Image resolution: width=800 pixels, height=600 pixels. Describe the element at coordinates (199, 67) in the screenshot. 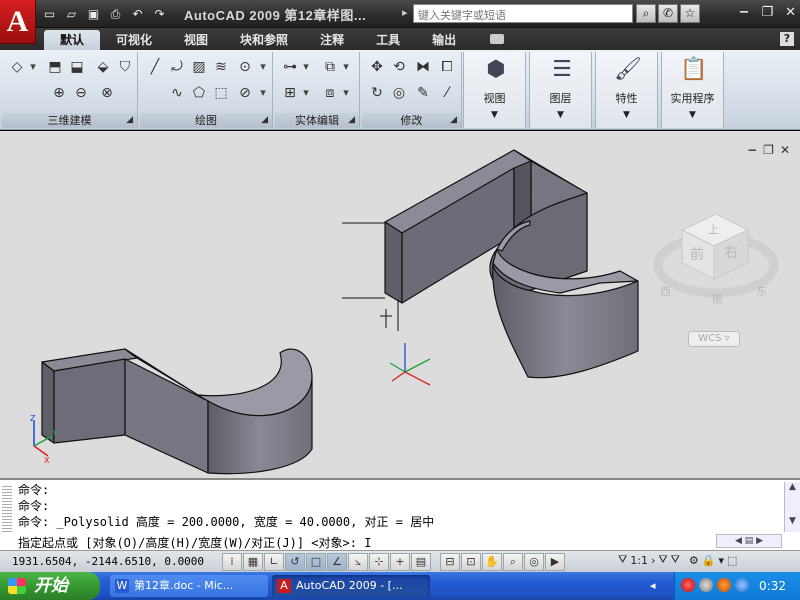

I see `hatch-icon: ▨` at that location.